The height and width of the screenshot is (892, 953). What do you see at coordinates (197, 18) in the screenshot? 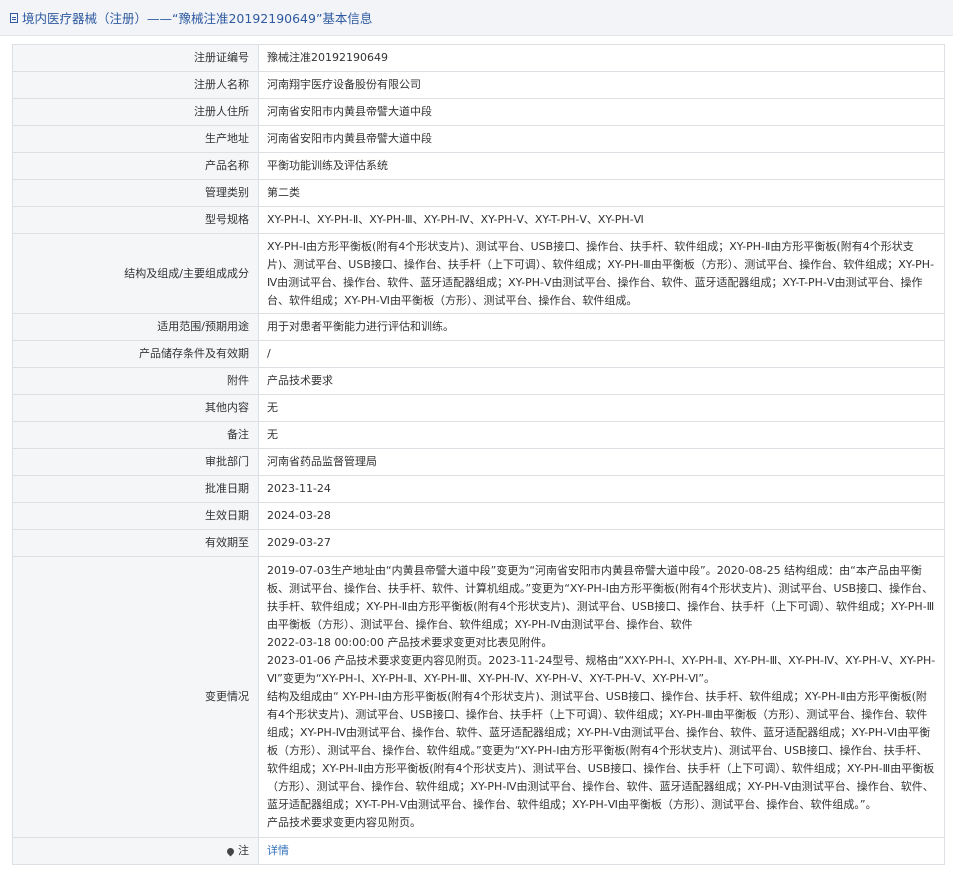
I see `page-title-text: 境内医疗器械（注册）——“豫械注准20192190649”基本信息` at bounding box center [197, 18].